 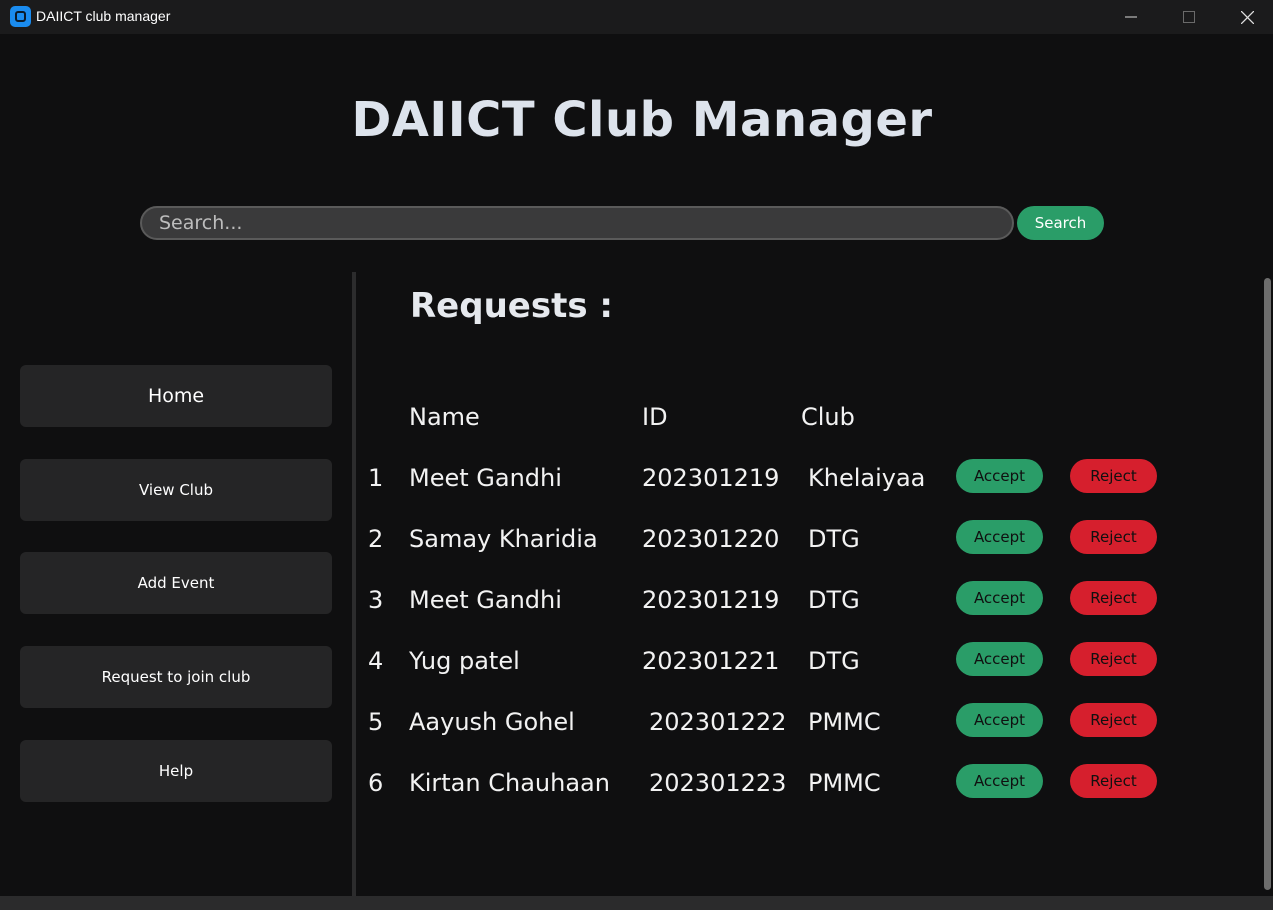 I want to click on search-button: Search, so click(x=1060, y=223).